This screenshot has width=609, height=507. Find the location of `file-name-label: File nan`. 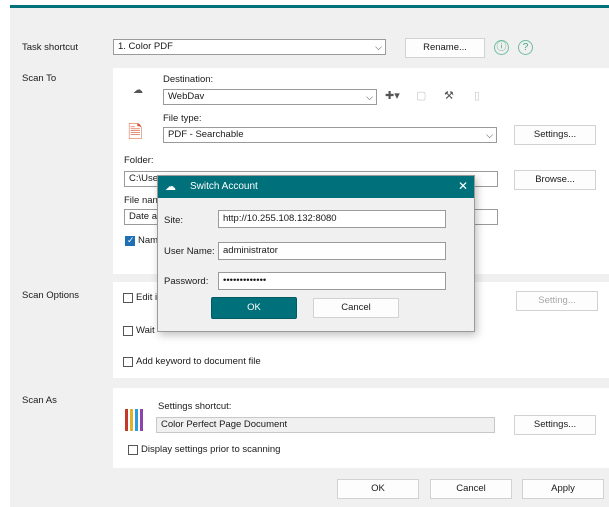

file-name-label: File nan is located at coordinates (141, 200).